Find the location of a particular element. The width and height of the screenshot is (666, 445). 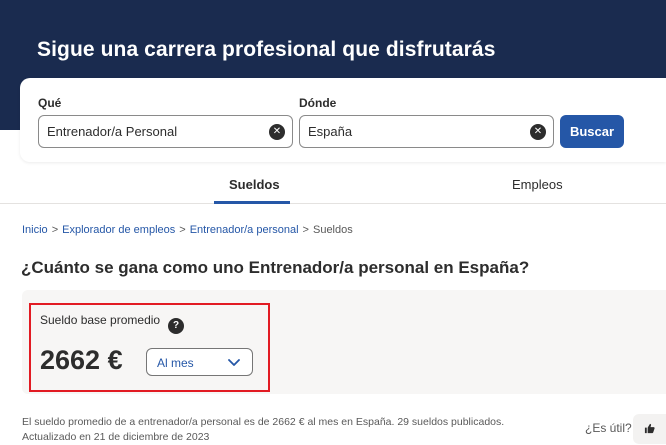

what-field: ✕ is located at coordinates (165, 131).